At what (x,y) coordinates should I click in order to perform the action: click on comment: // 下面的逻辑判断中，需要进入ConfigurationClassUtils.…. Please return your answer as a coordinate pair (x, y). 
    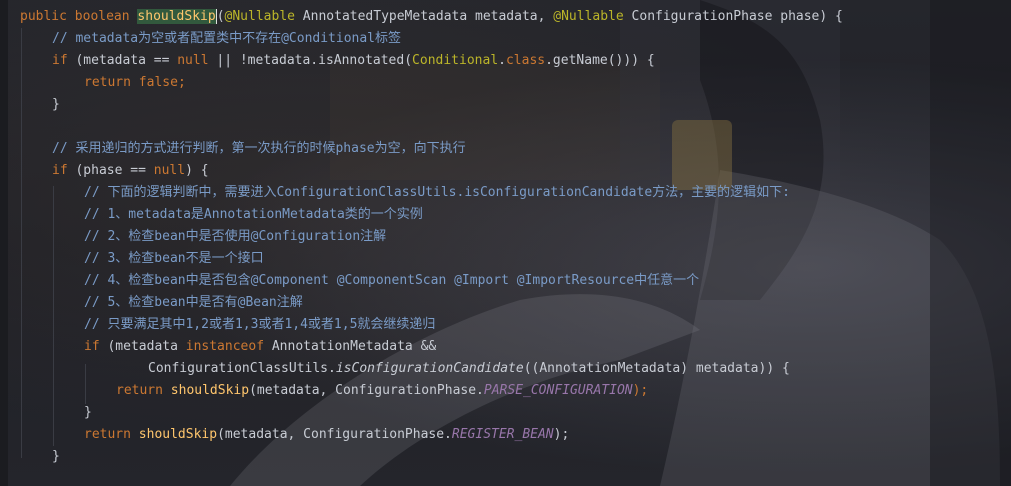
    Looking at the image, I should click on (437, 192).